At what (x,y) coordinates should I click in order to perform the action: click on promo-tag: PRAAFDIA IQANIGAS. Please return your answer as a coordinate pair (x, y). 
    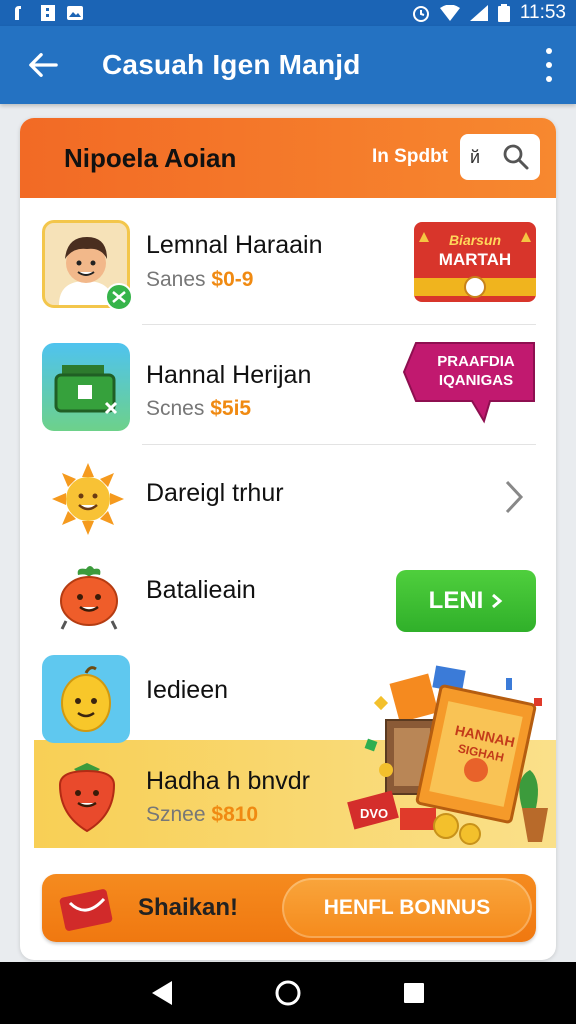
    Looking at the image, I should click on (470, 382).